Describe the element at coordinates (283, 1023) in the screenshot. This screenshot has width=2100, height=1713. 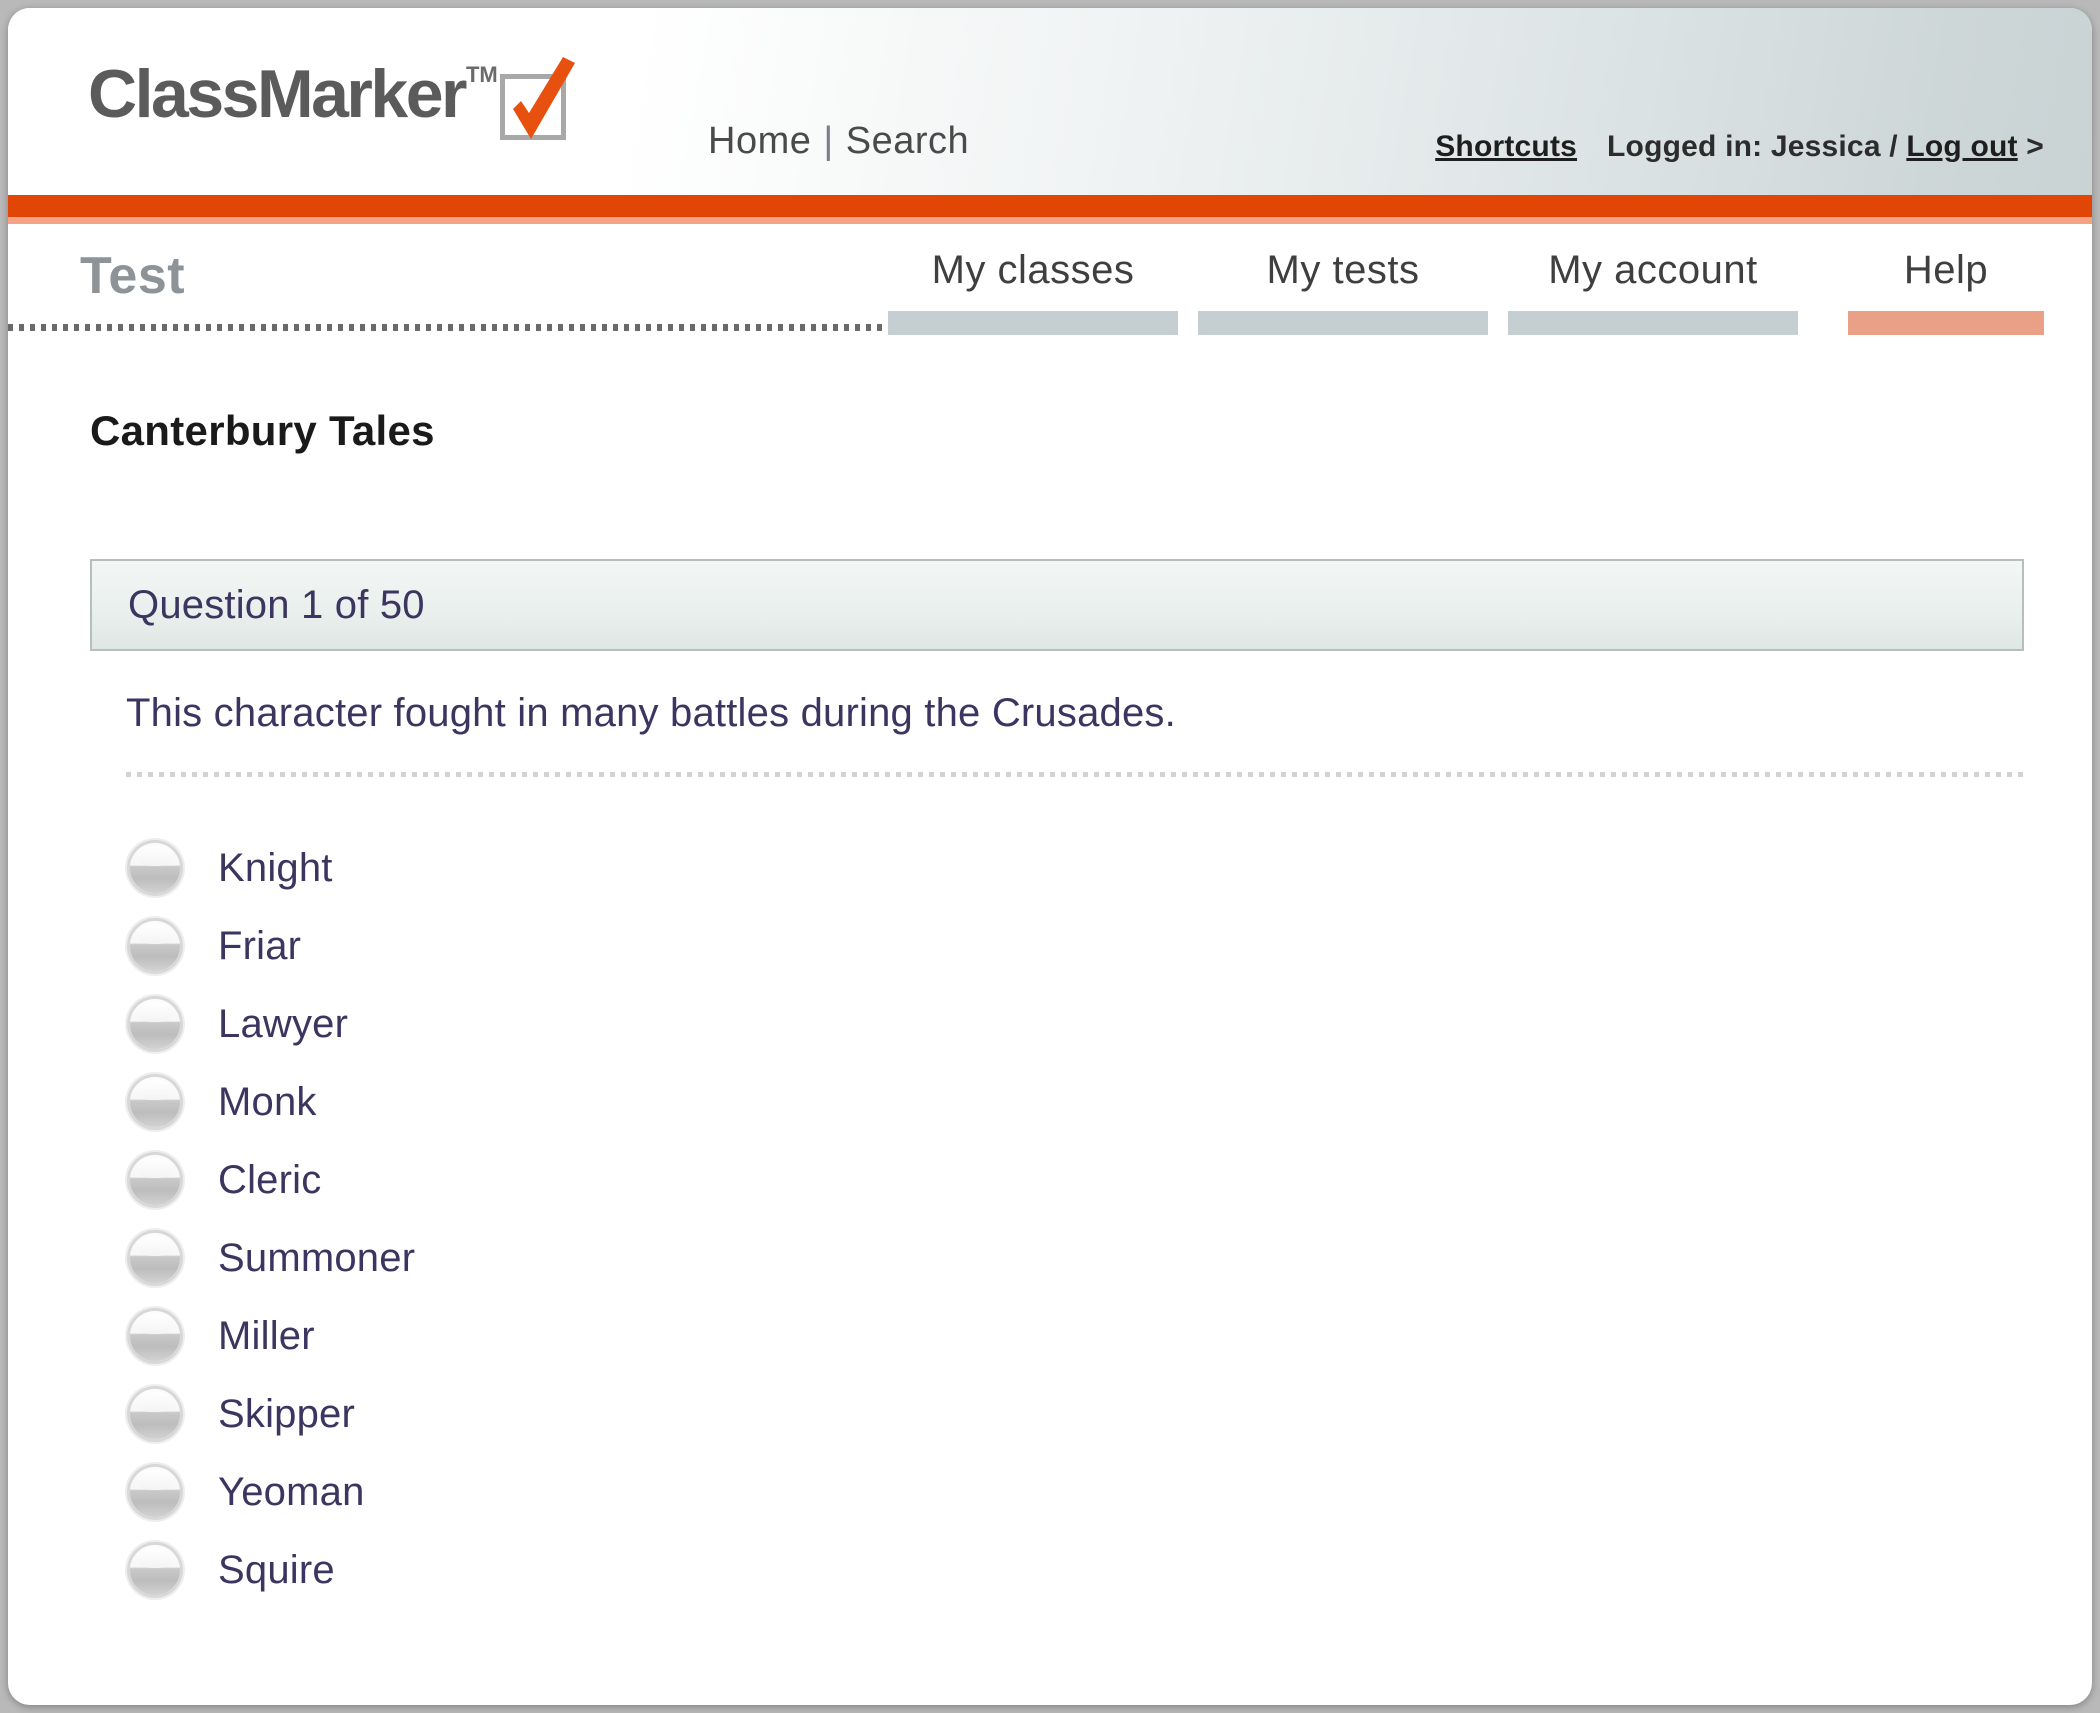
I see `answer-option-label: Lawyer` at that location.